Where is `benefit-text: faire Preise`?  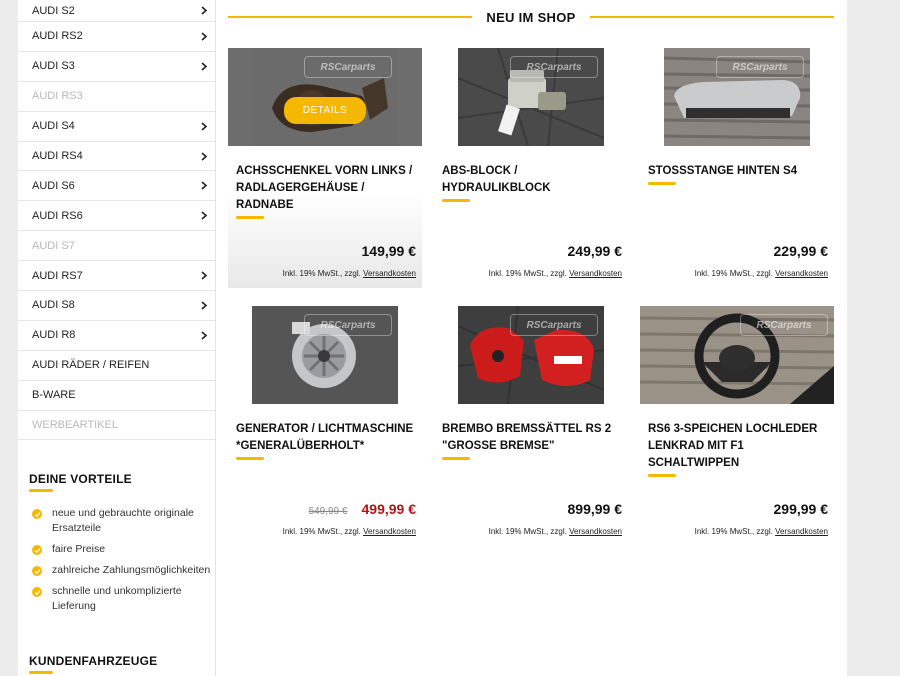
benefit-text: faire Preise is located at coordinates (79, 549).